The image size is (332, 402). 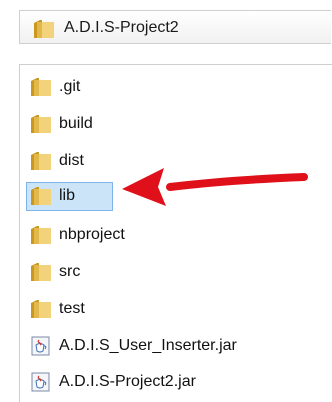 I want to click on list-item-label: src, so click(x=70, y=271).